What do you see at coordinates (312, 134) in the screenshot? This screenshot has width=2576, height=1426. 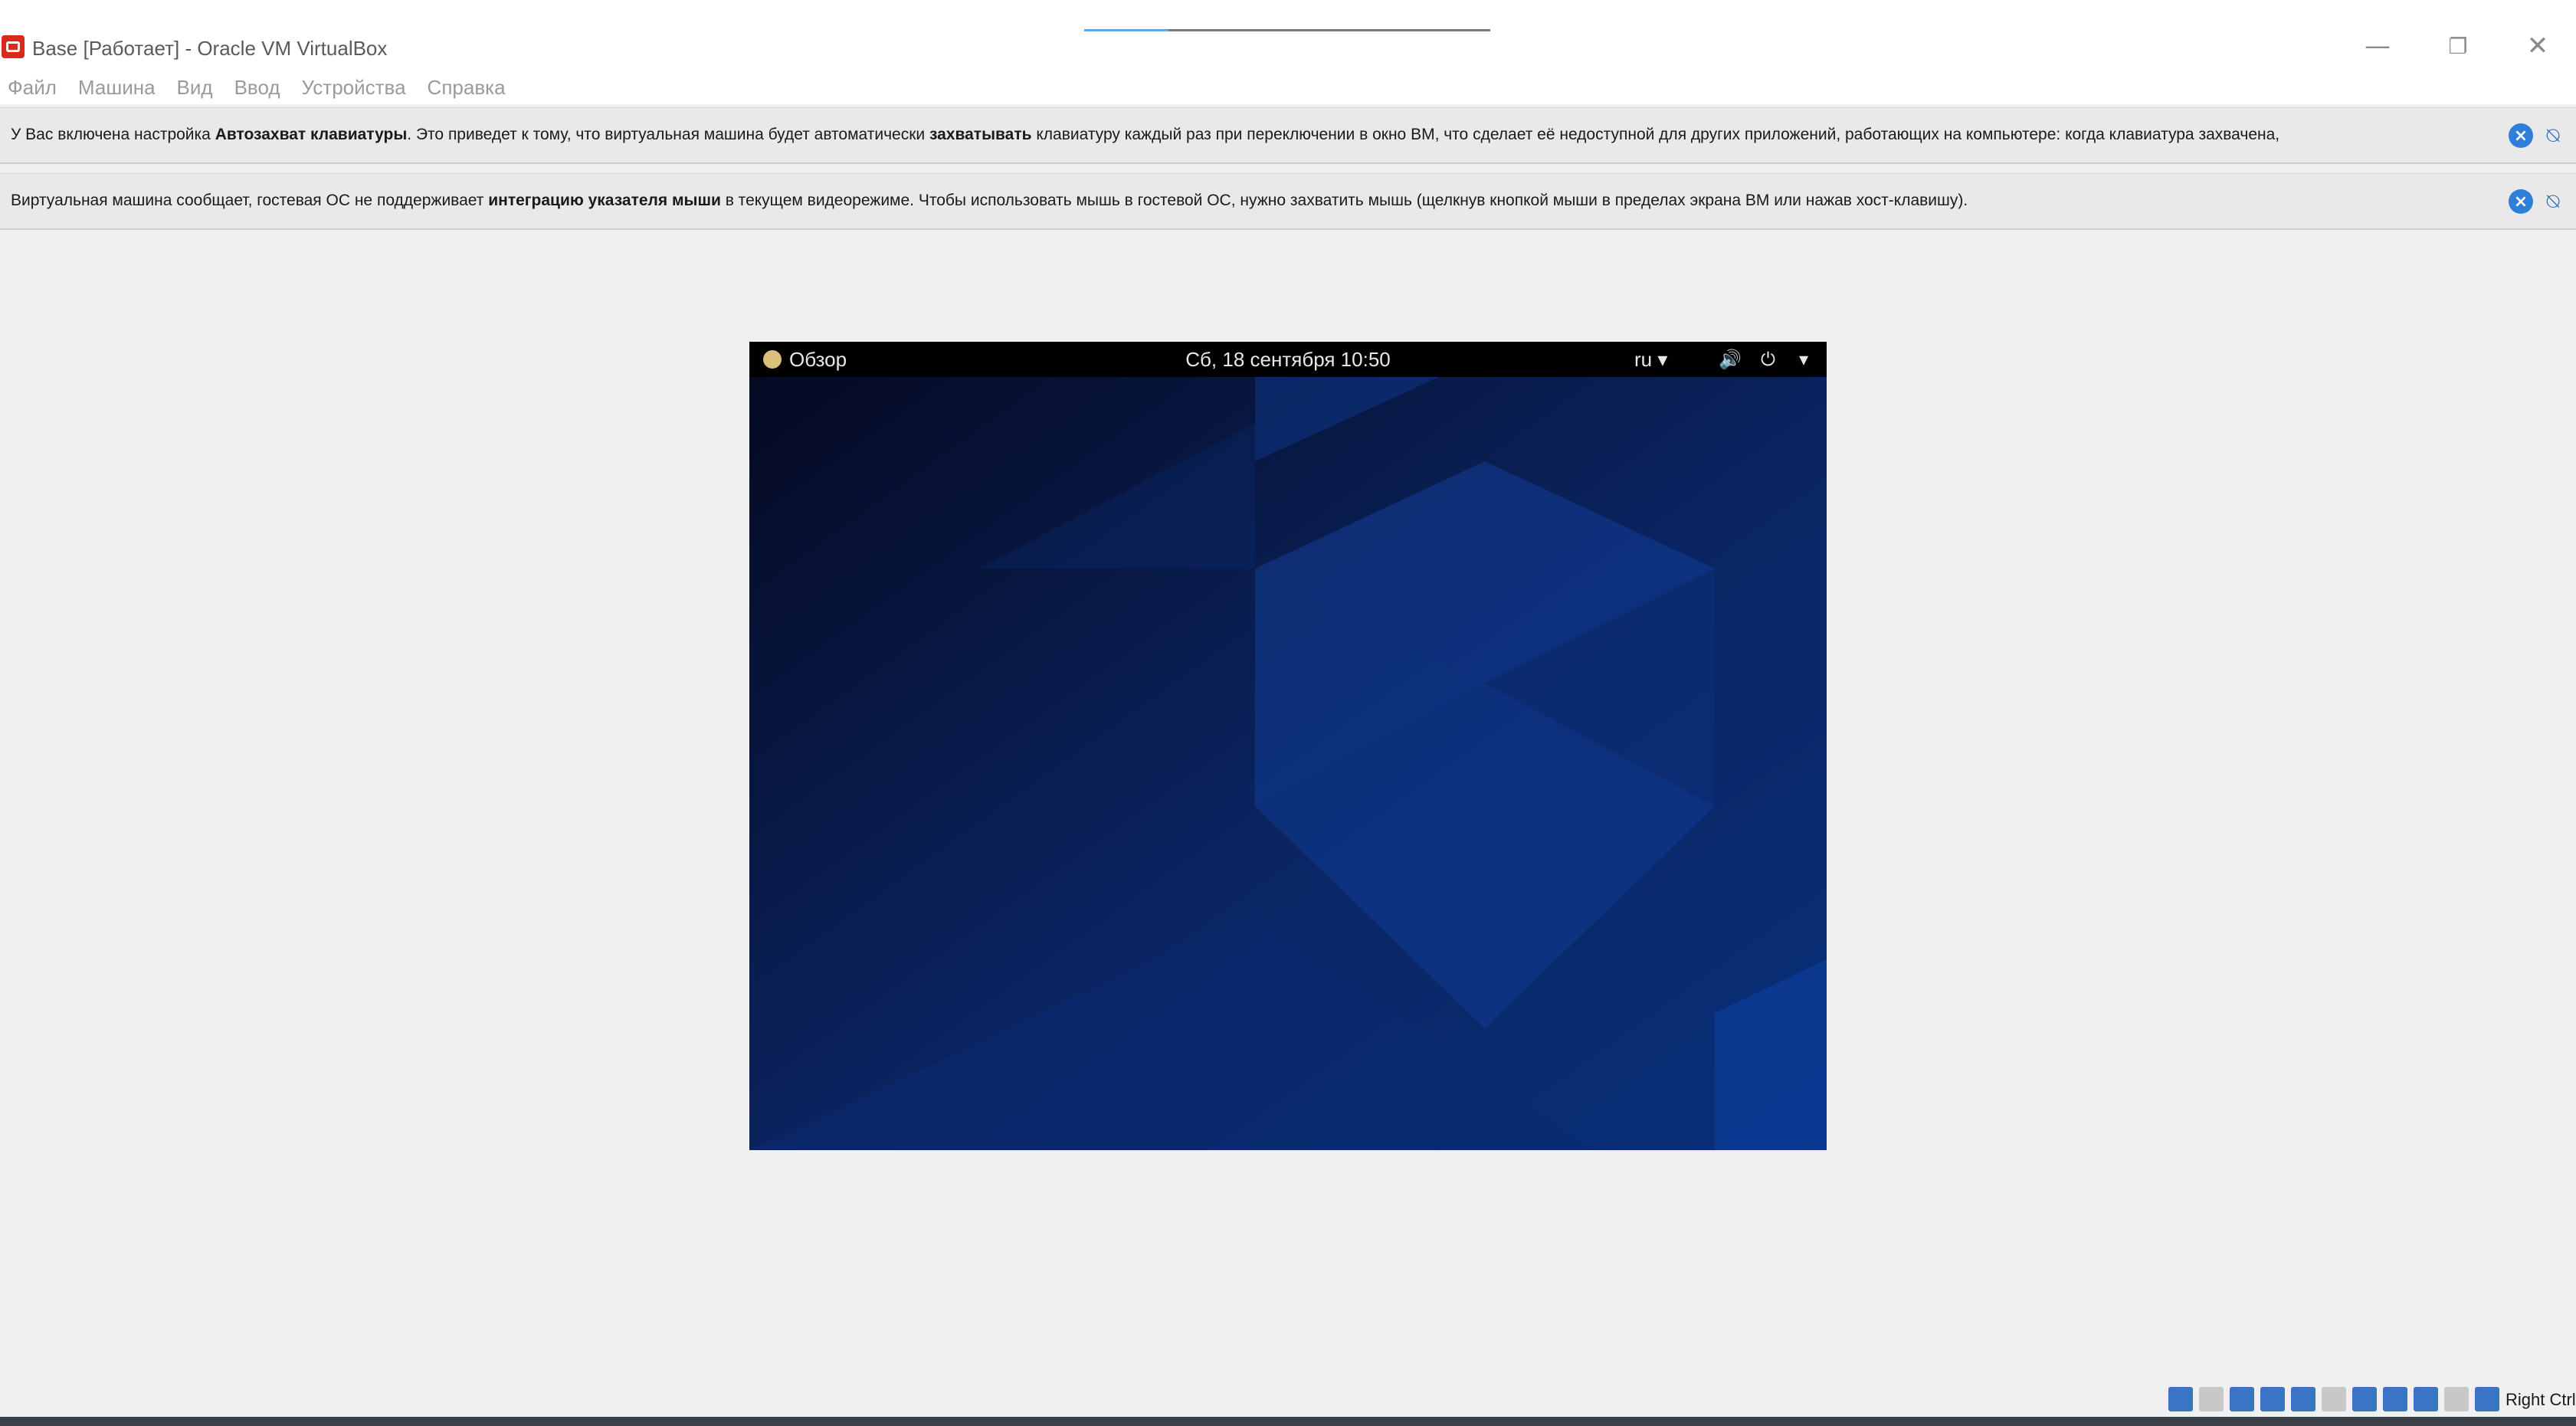 I see `notice-text-bold: Автозахват клавиатуры` at bounding box center [312, 134].